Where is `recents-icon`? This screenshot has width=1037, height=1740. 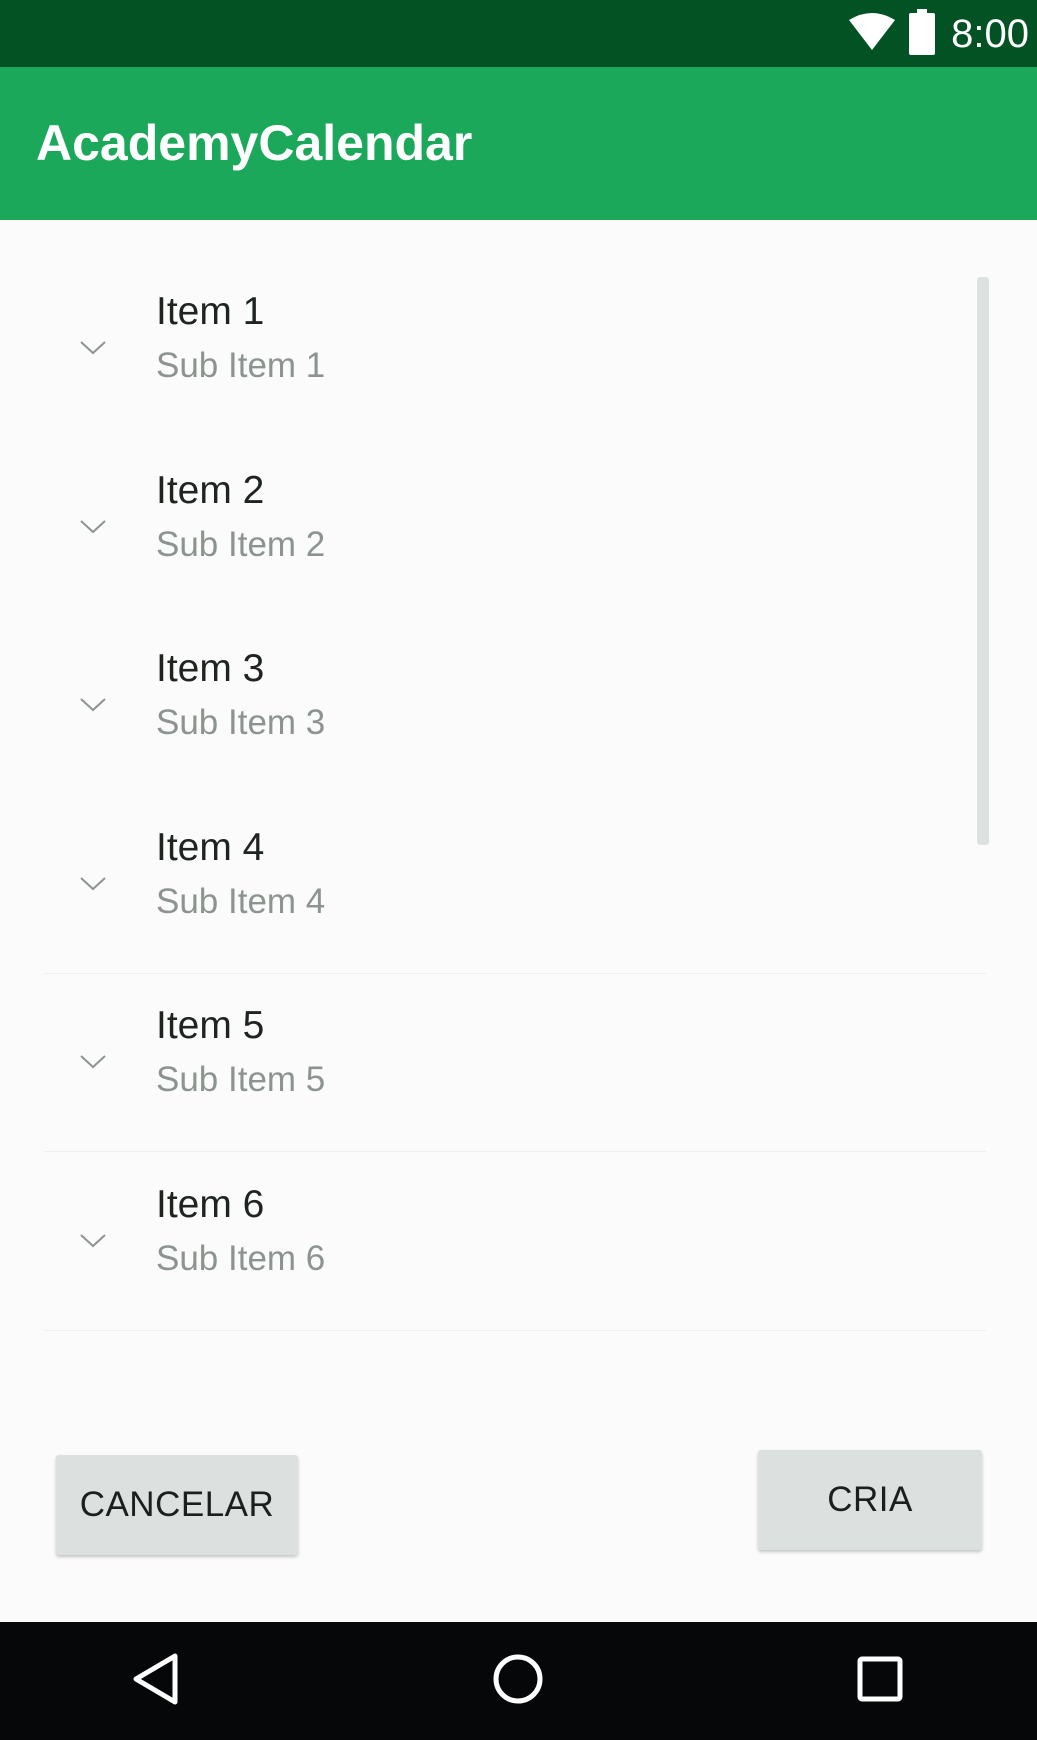
recents-icon is located at coordinates (880, 1681).